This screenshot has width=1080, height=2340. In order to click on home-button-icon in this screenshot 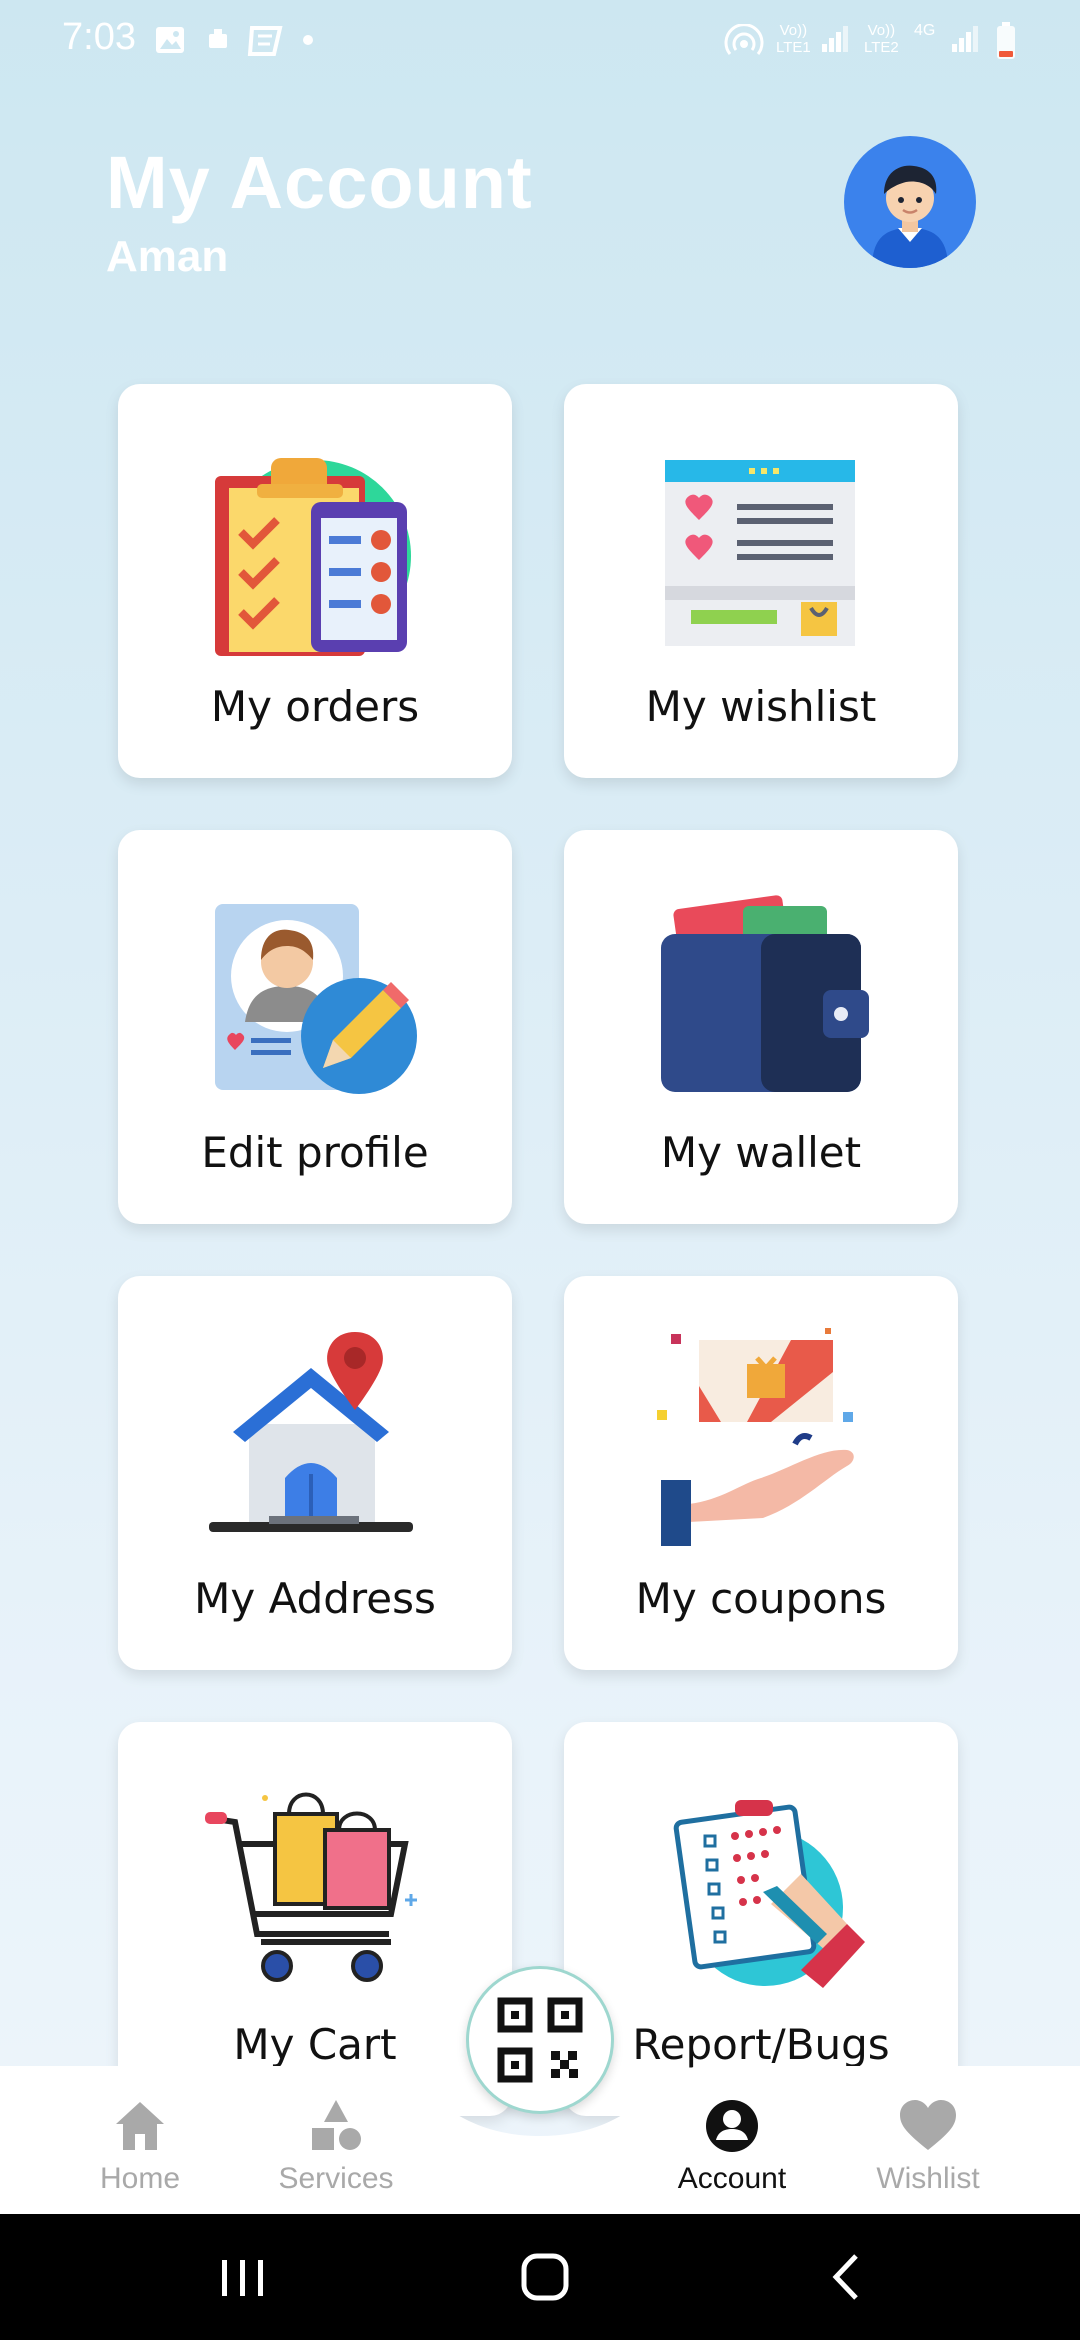, I will do `click(545, 2277)`.